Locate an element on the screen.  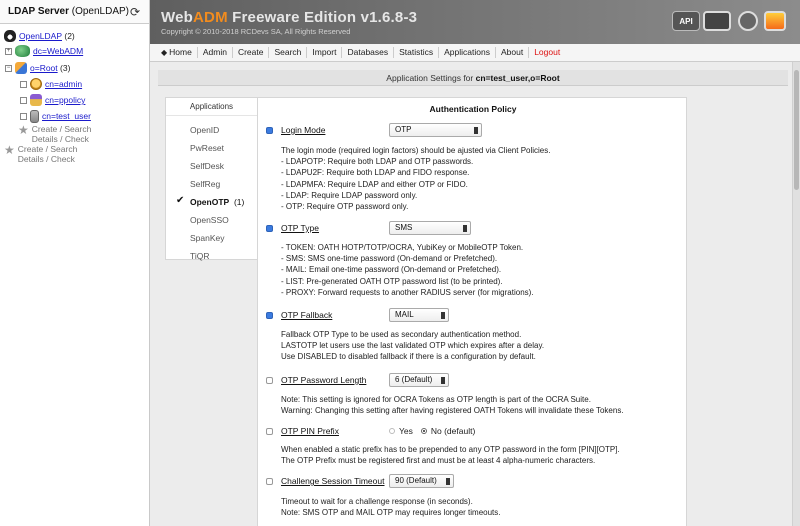
otp-pin-radio-yes is located at coordinates (392, 431).